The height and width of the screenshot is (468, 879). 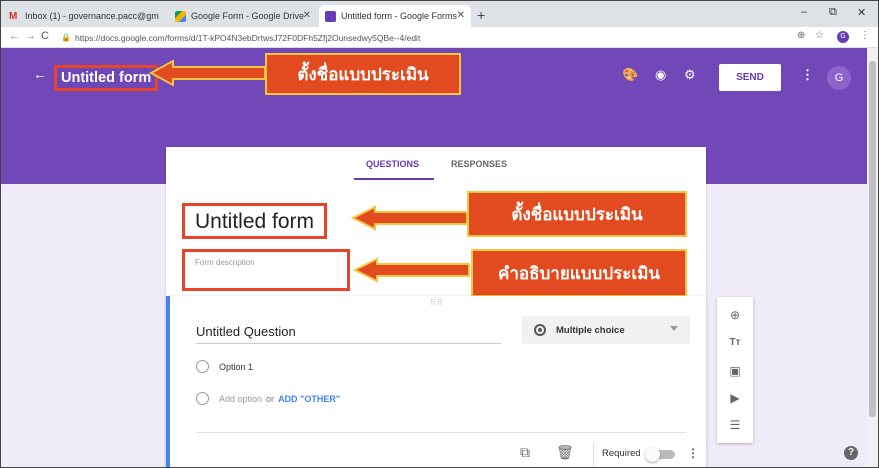 I want to click on scrollbar-thumb, so click(x=872, y=239).